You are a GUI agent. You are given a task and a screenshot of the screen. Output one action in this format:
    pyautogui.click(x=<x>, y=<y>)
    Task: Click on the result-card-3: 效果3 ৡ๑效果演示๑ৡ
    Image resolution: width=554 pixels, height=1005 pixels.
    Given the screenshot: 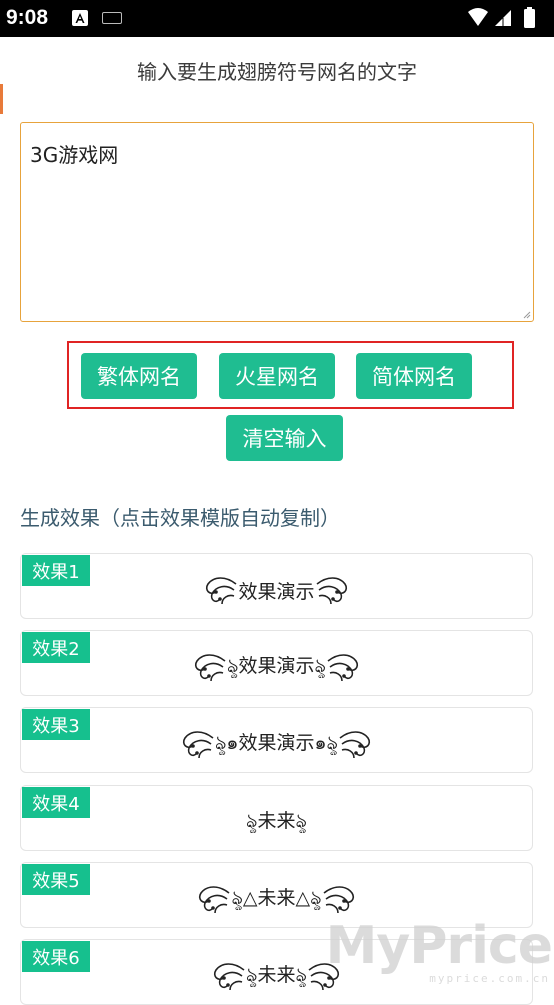 What is the action you would take?
    pyautogui.click(x=276, y=740)
    